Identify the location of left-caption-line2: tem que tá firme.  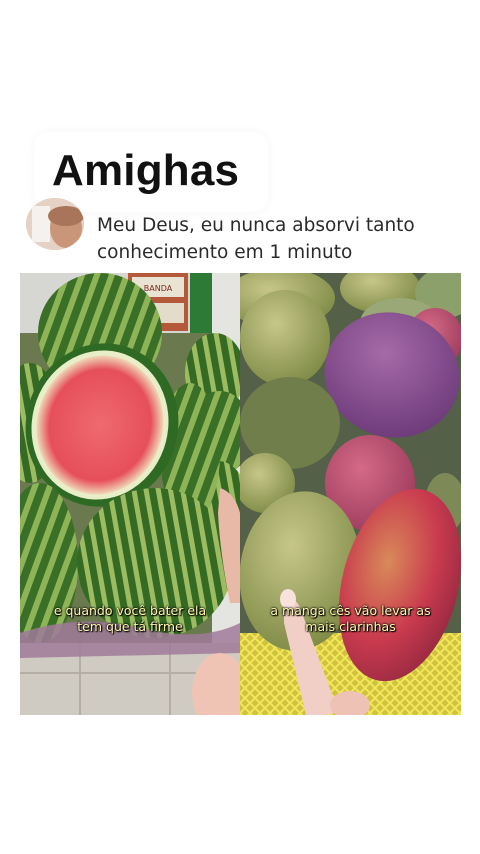
(130, 626).